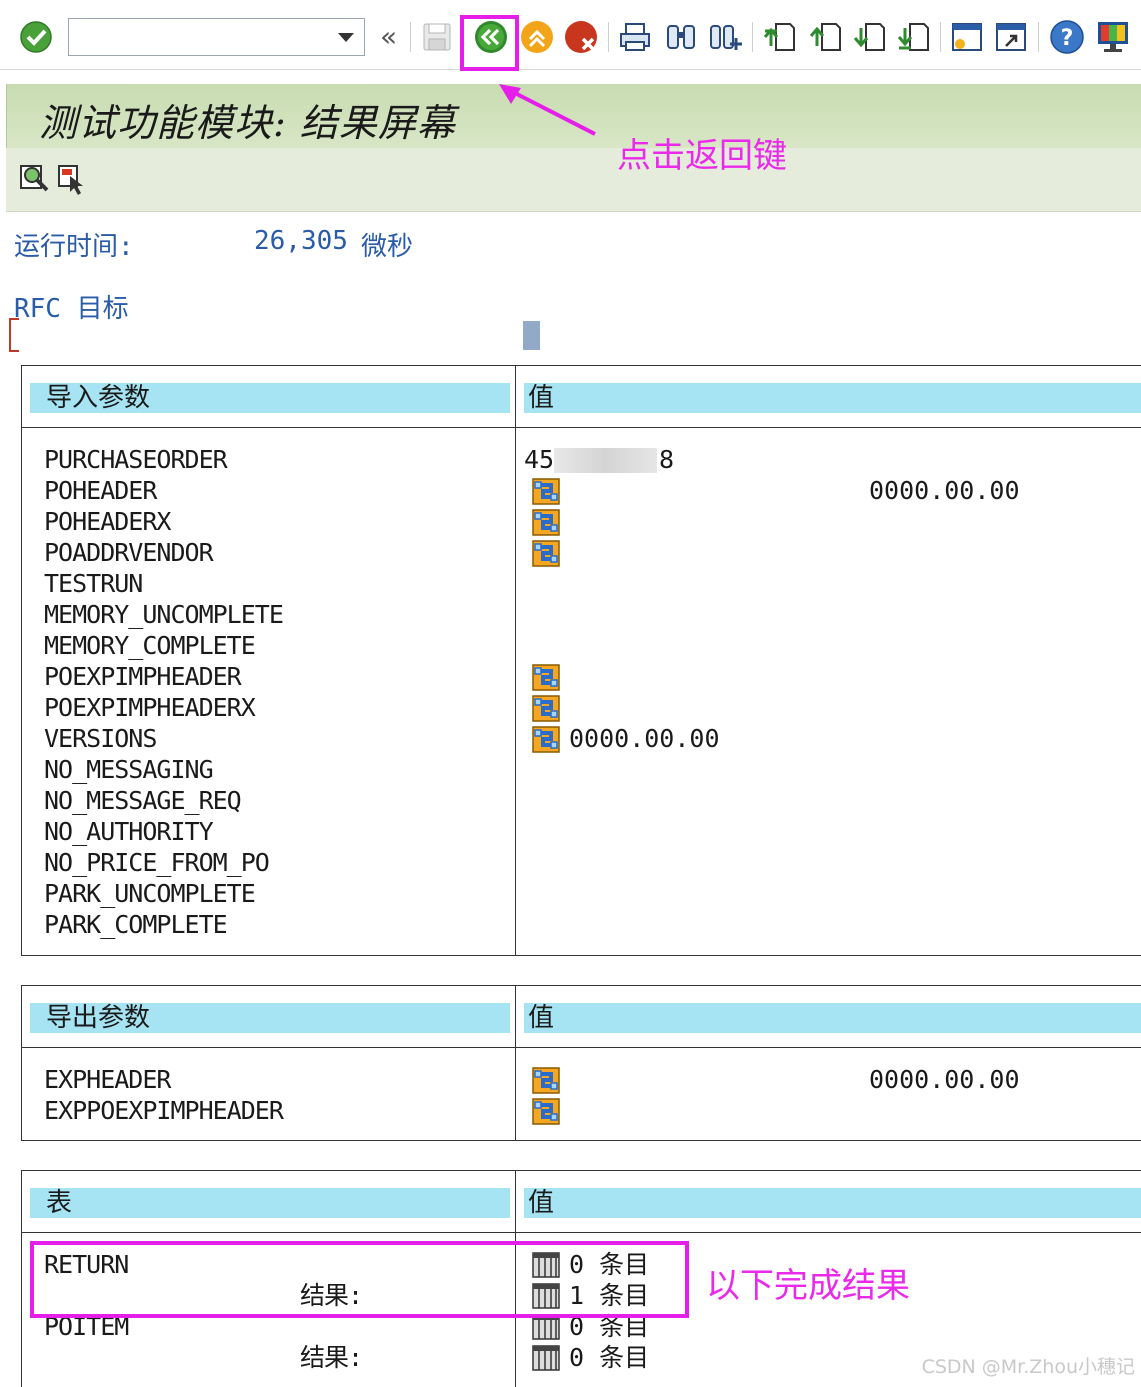  What do you see at coordinates (437, 37) in the screenshot?
I see `save-icon` at bounding box center [437, 37].